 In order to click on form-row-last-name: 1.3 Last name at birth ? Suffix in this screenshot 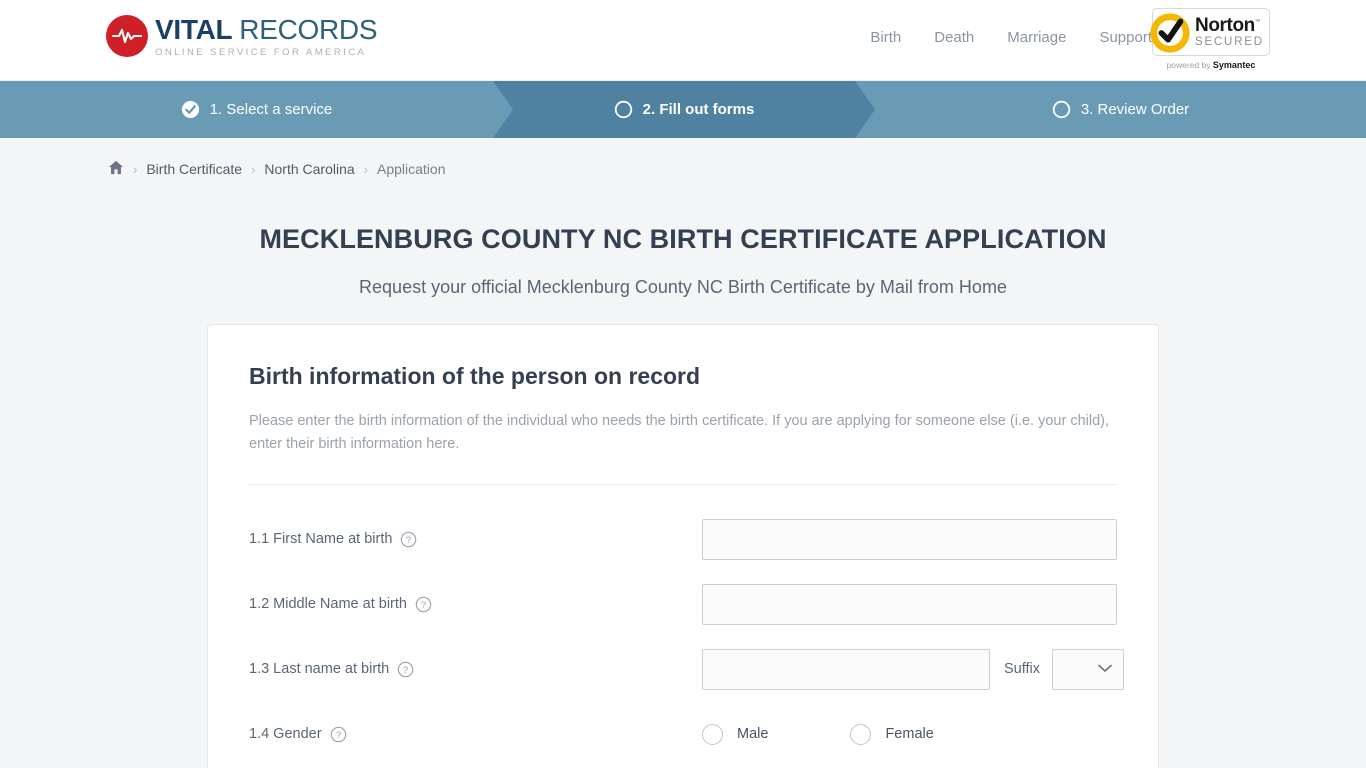, I will do `click(687, 669)`.